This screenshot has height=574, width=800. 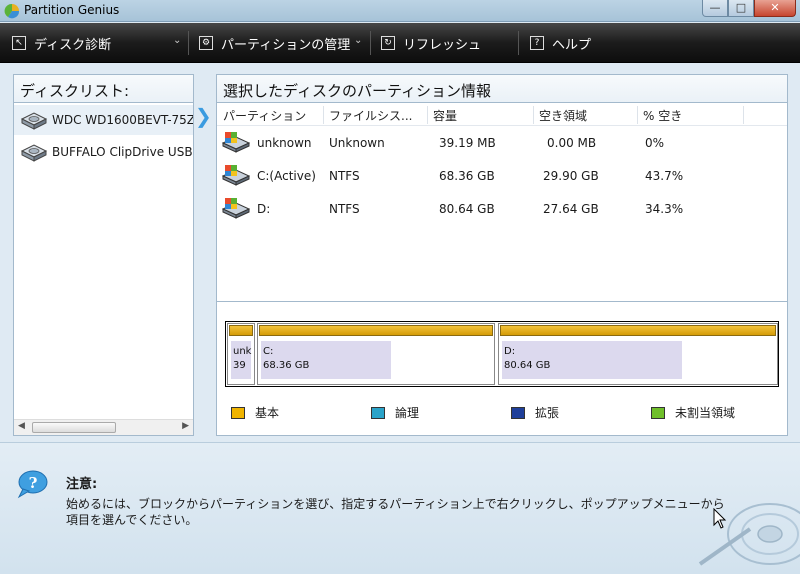 What do you see at coordinates (19, 43) in the screenshot?
I see `pointer-icon: ↖` at bounding box center [19, 43].